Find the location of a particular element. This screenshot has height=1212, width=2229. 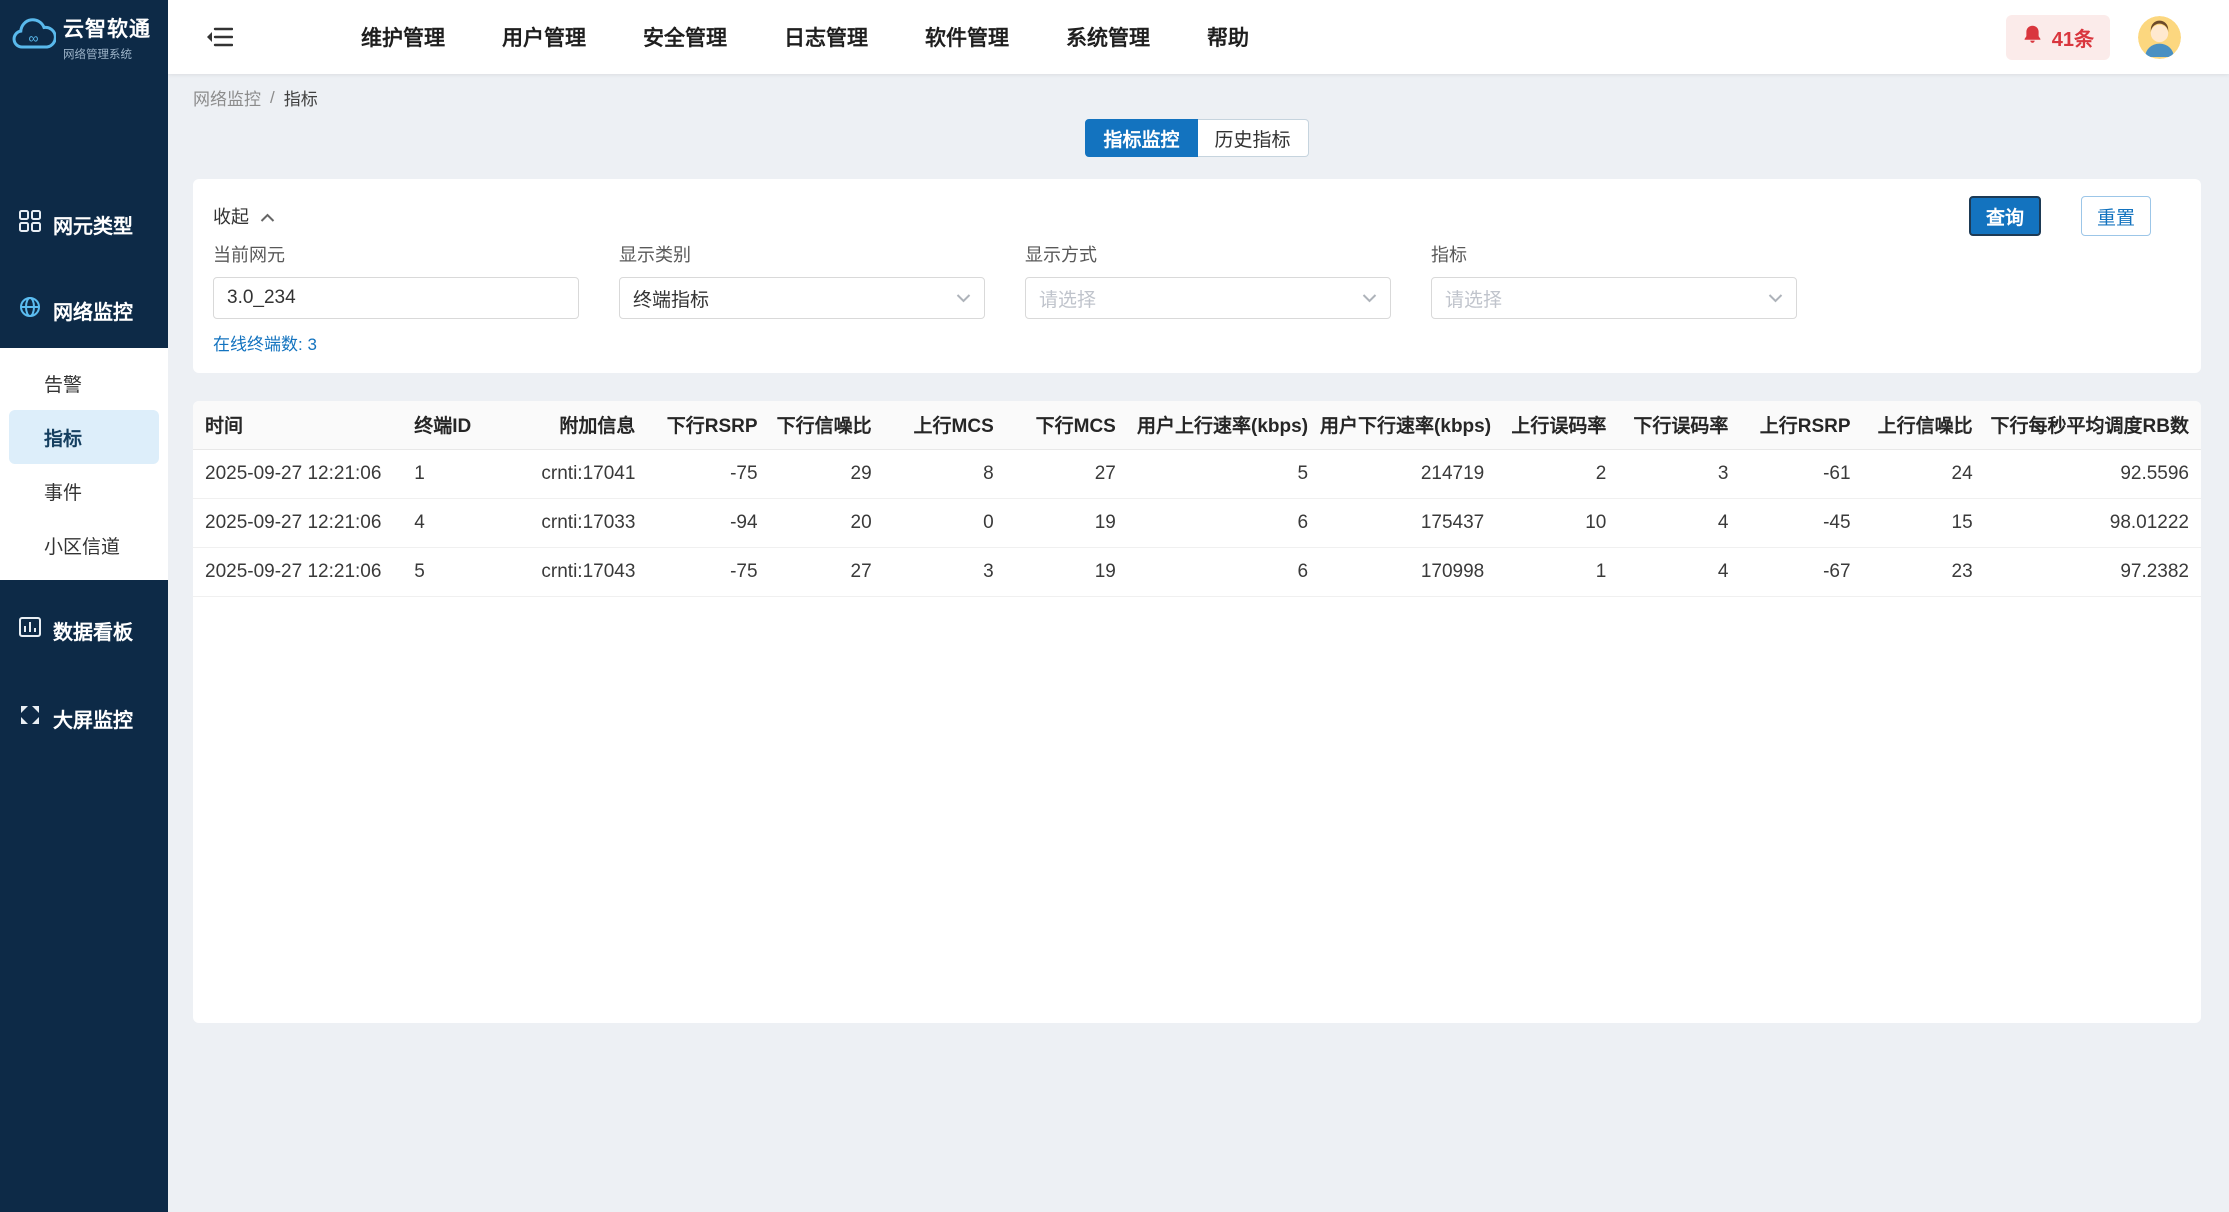

cell: crnti:17041 is located at coordinates (585, 474).